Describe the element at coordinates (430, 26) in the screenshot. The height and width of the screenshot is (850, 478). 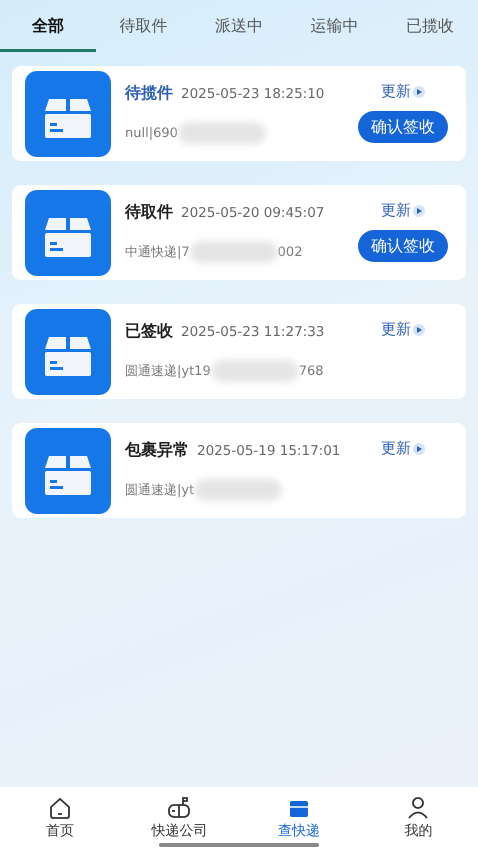
I see `tab: 已揽收` at that location.